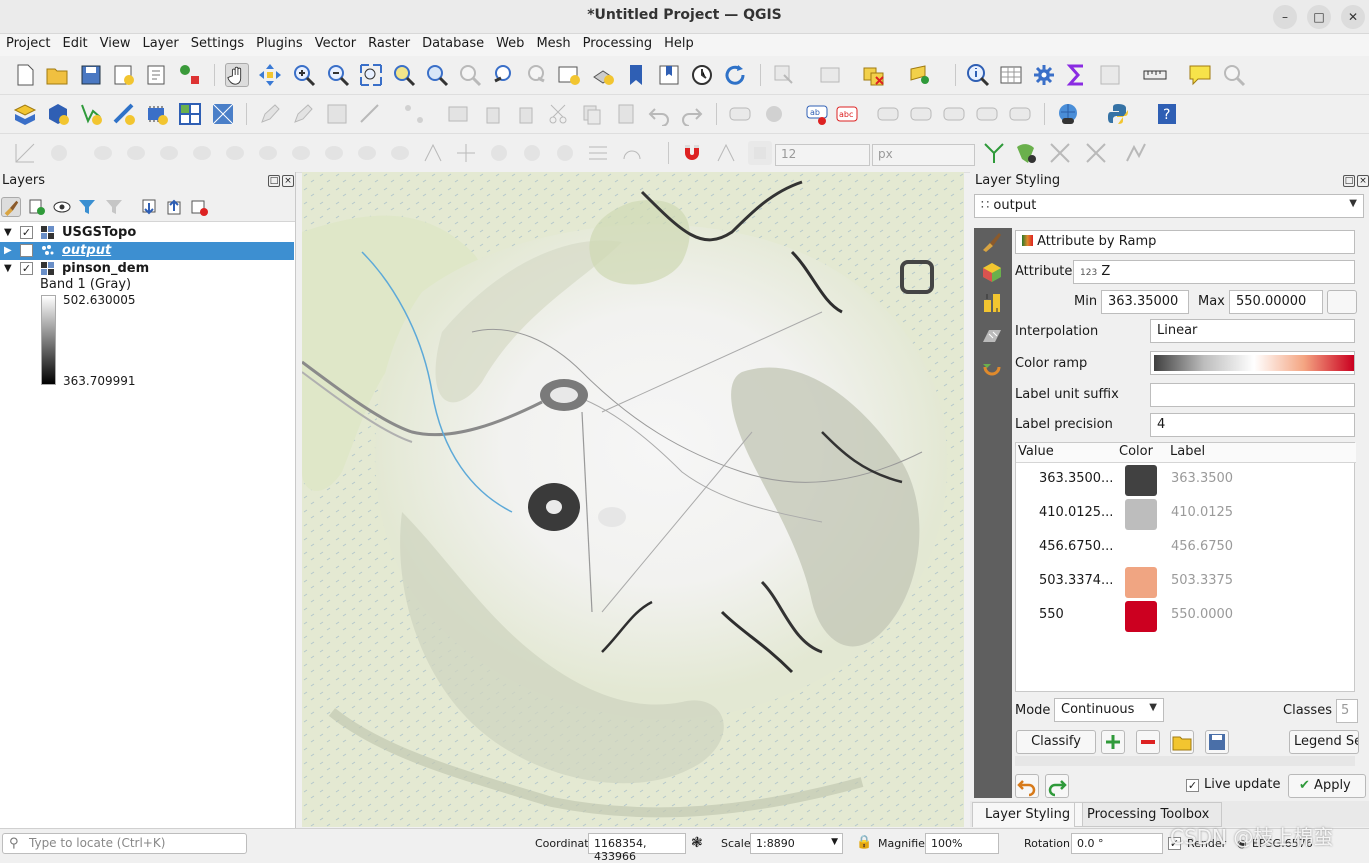 The image size is (1369, 863). What do you see at coordinates (1109, 710) in the screenshot?
I see `mode-selector: Continuous ▼` at bounding box center [1109, 710].